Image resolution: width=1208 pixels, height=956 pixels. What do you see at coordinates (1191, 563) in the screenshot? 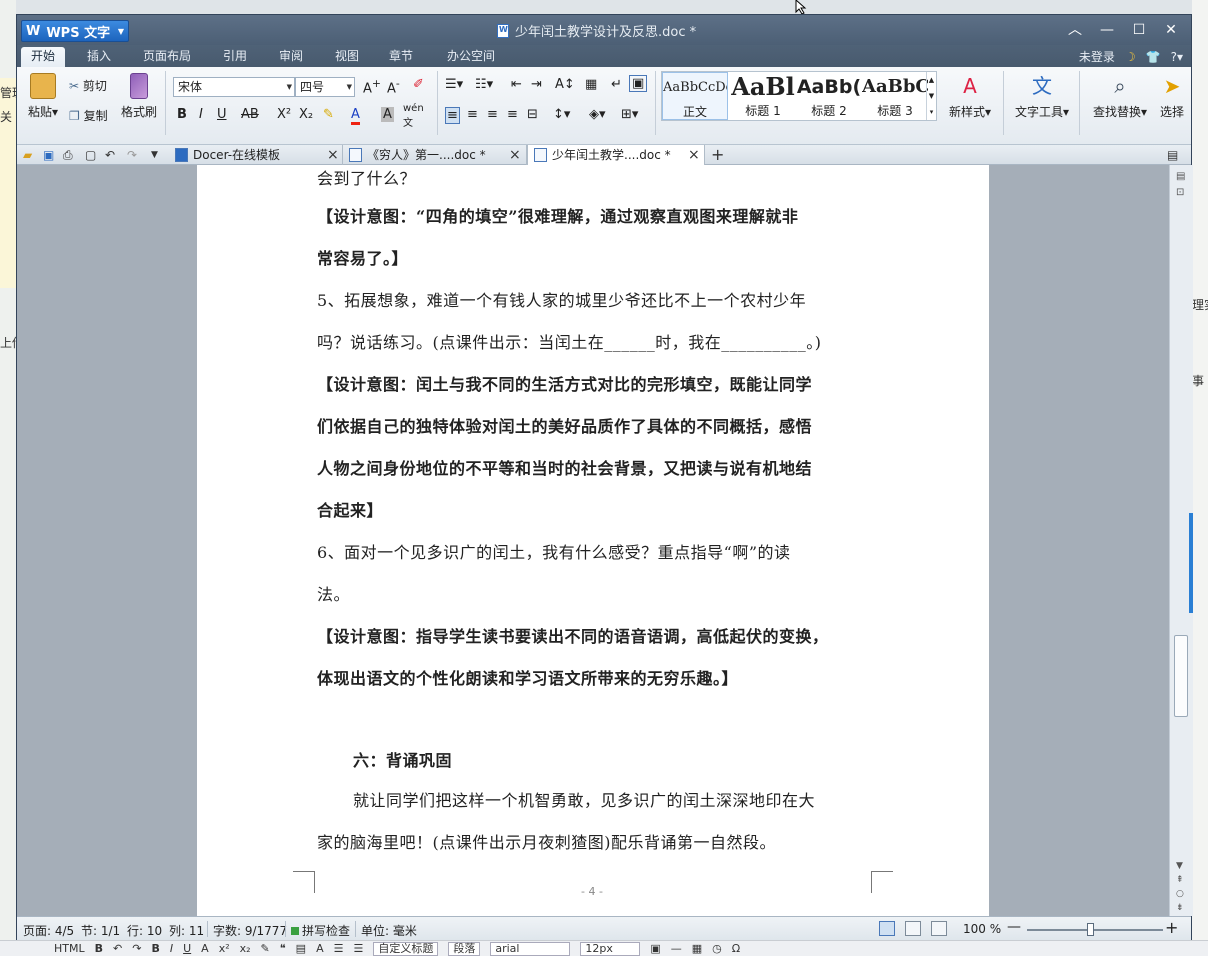
I see `side-panel-toggle` at bounding box center [1191, 563].